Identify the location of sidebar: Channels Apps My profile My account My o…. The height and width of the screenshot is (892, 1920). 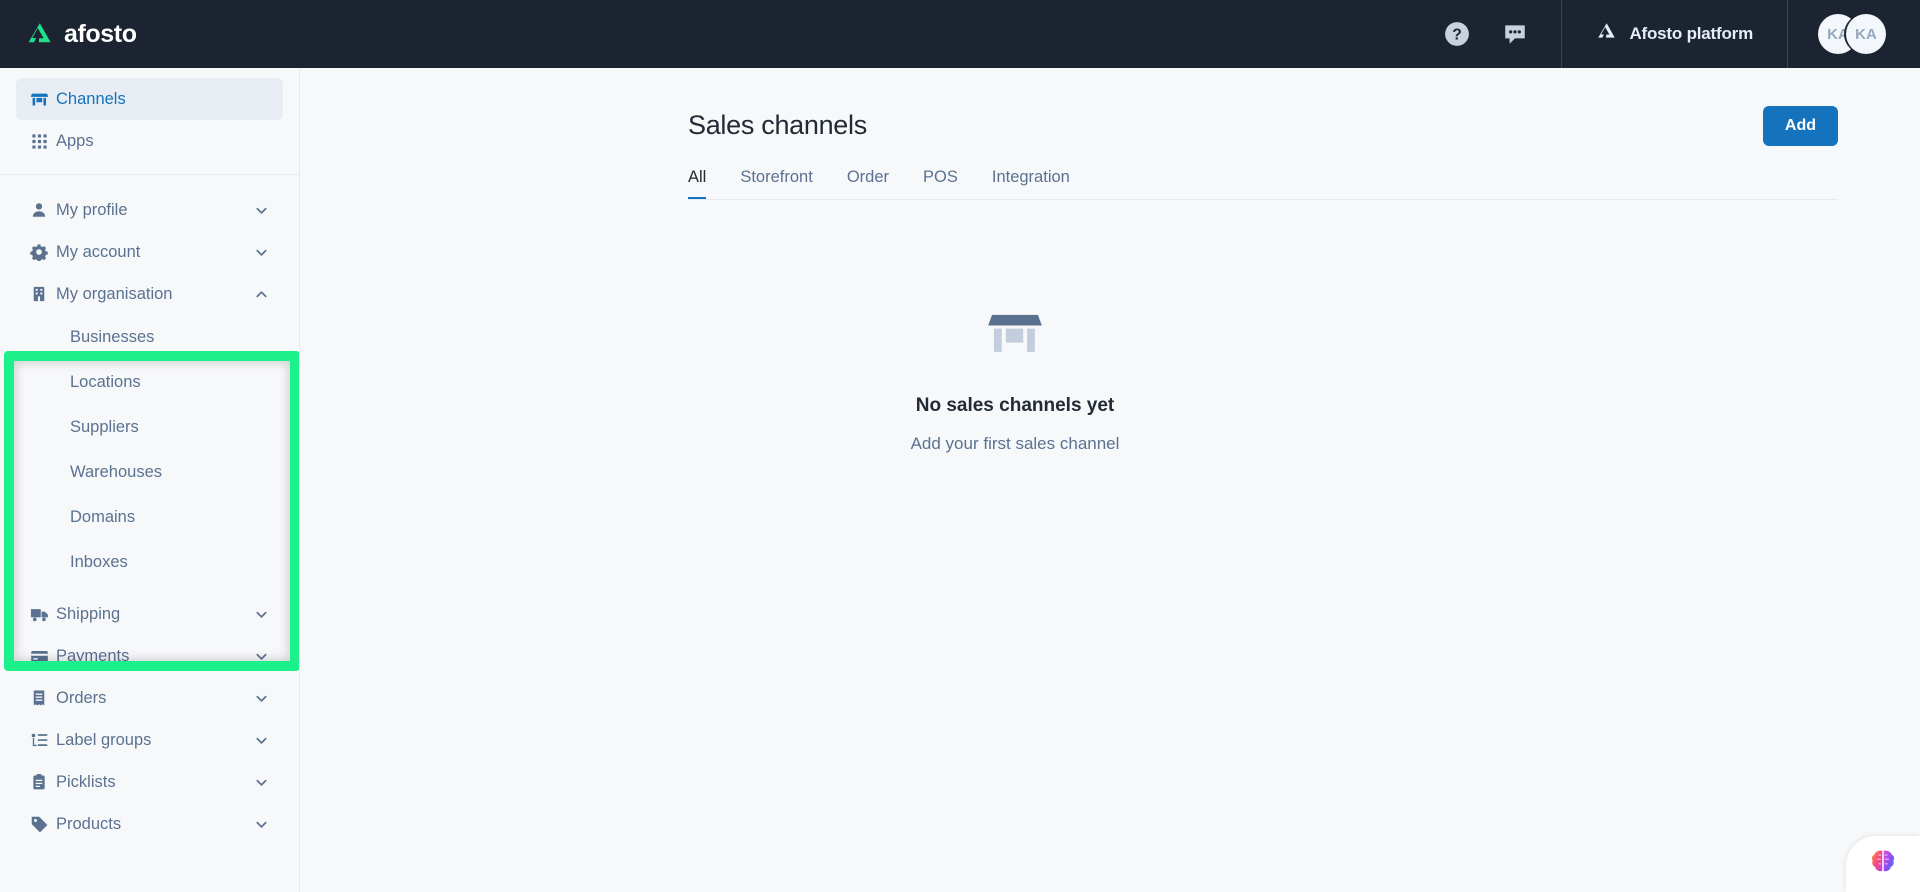
(150, 480).